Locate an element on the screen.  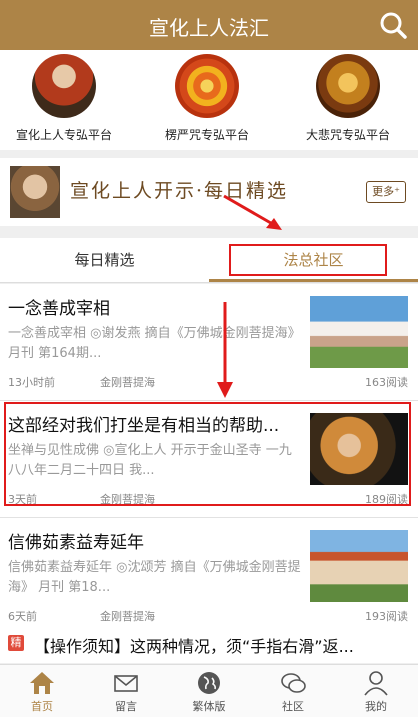
platform-row: 宣化上人专弘平台 楞严咒专弘平台 大悲咒专弘平台 is located at coordinates (209, 100).